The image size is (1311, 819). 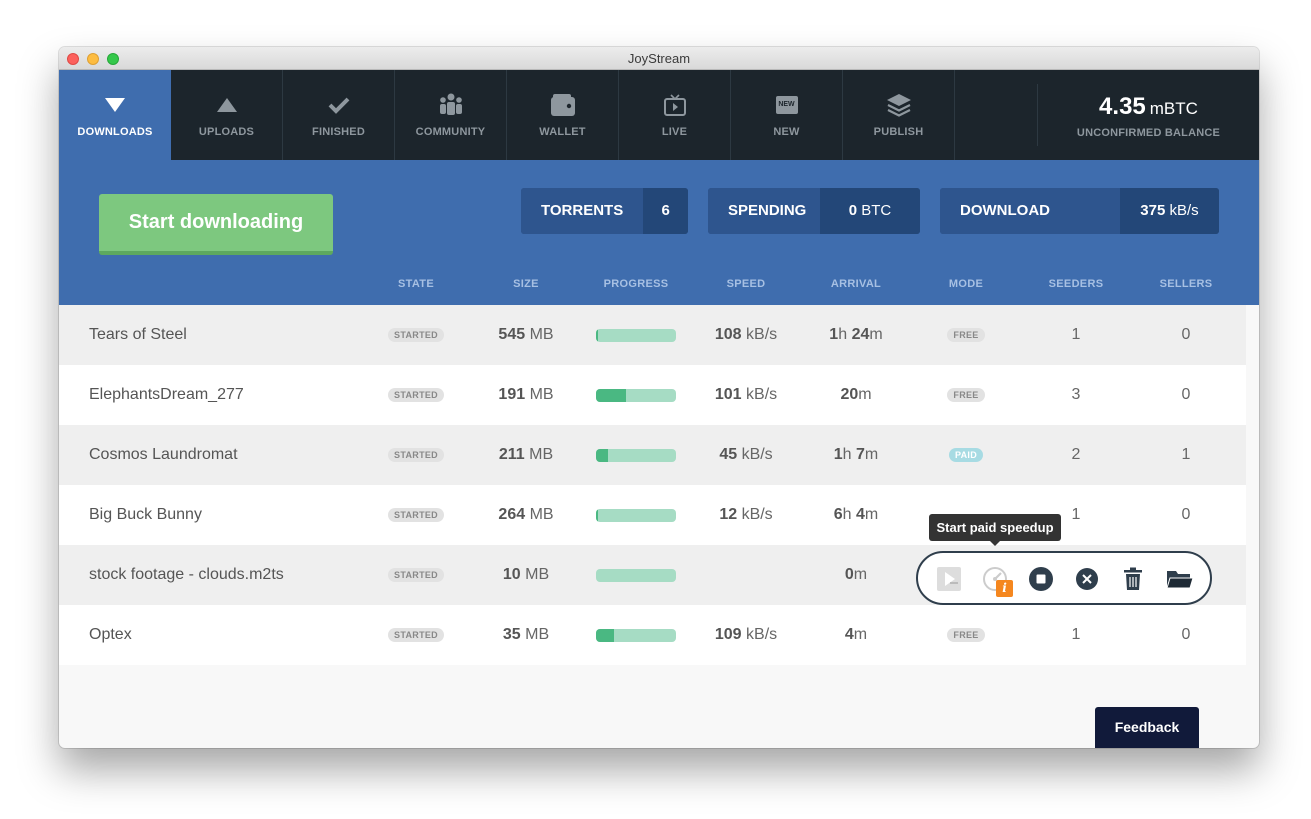 What do you see at coordinates (604, 211) in the screenshot?
I see `torrents-stat: TORRENTS 6` at bounding box center [604, 211].